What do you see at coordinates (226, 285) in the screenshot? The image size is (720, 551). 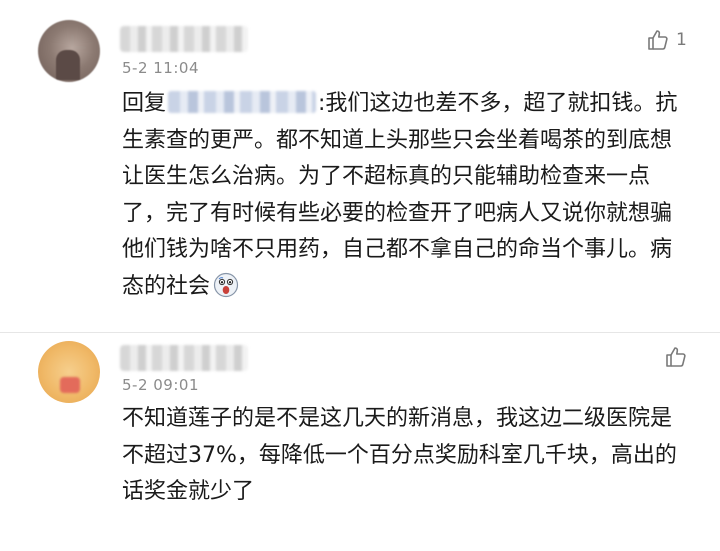 I see `scream-emoji-icon` at bounding box center [226, 285].